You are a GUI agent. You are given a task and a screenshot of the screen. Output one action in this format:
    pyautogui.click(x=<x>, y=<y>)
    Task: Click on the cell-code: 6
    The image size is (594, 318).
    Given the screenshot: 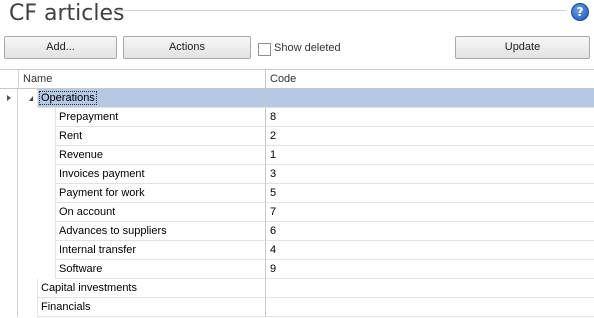 What is the action you would take?
    pyautogui.click(x=429, y=231)
    